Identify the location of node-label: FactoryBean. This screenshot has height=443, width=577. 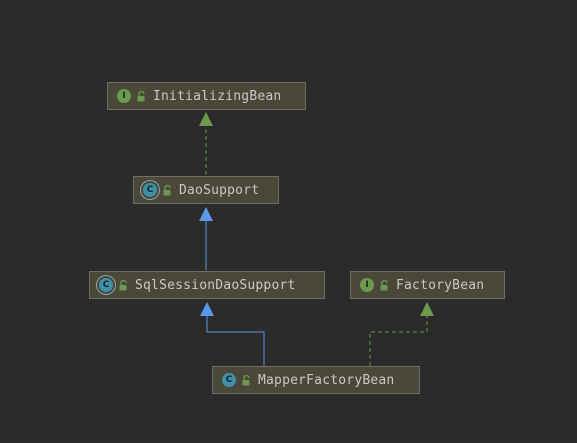
(440, 285).